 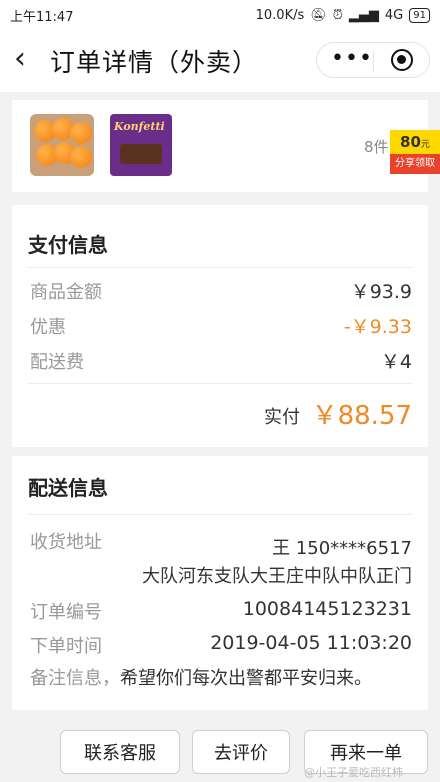 I want to click on status-icons: 10.0K/s 🔕︎ ⏰︎ ▂▄▆ 4G 91, so click(x=342, y=15).